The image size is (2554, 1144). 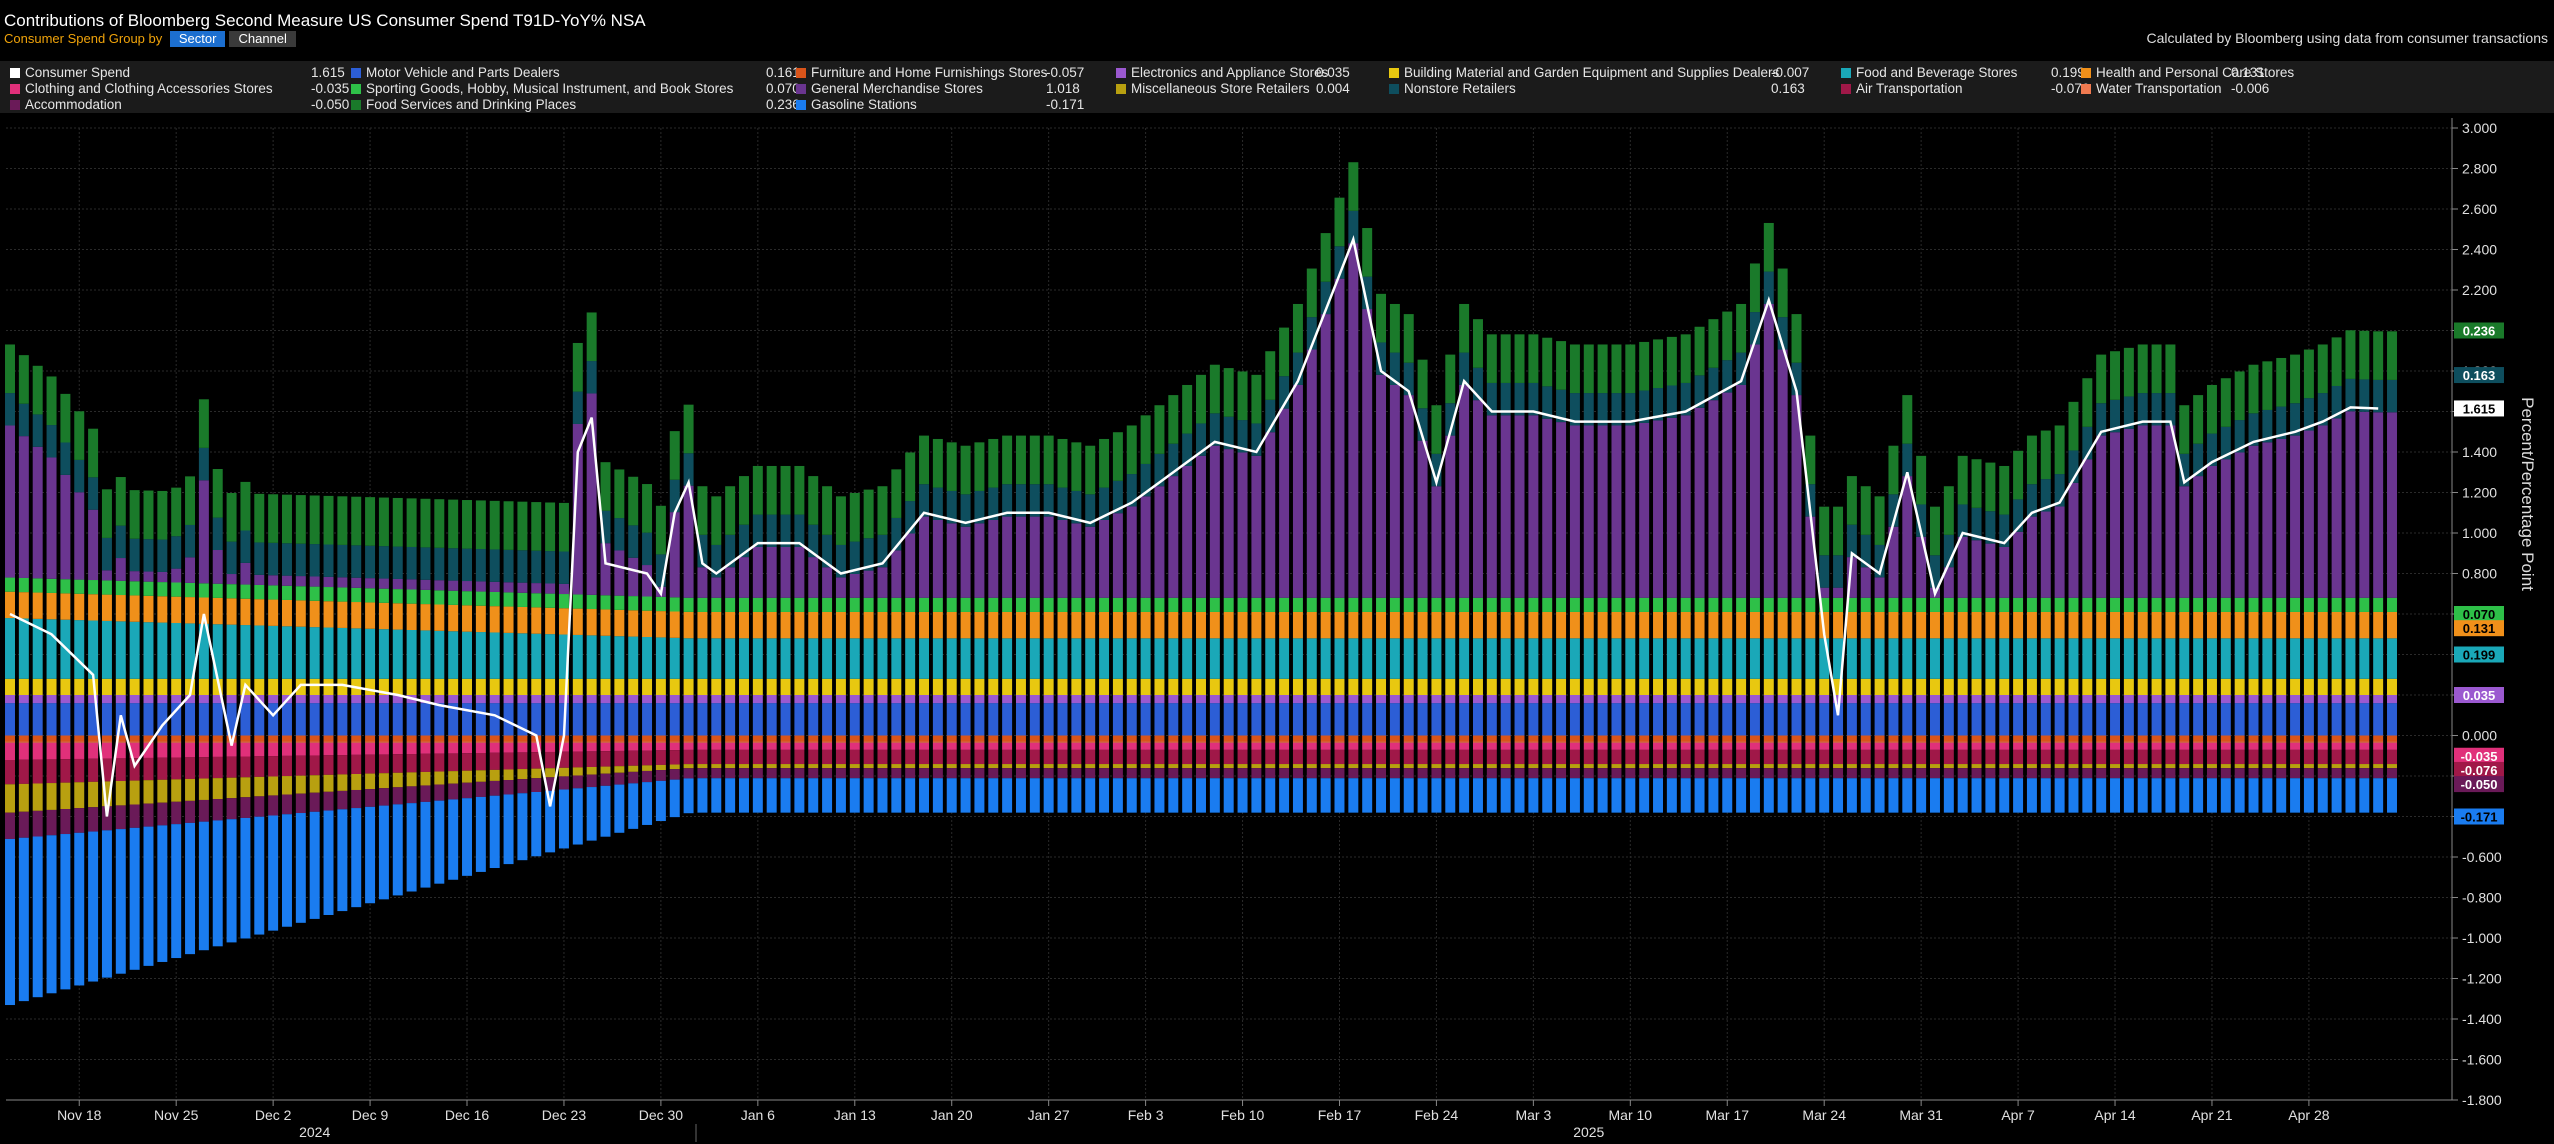 I want to click on legend-item: General Merchandise Stores 1.018, so click(x=938, y=89).